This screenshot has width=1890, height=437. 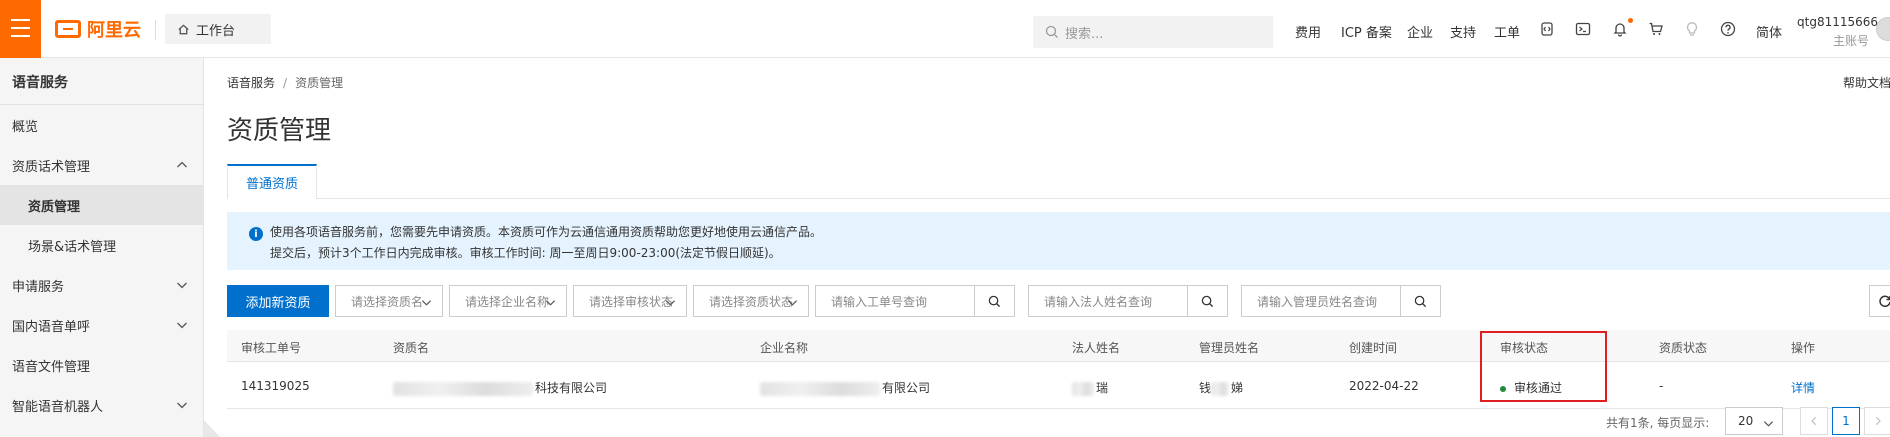 What do you see at coordinates (1096, 348) in the screenshot?
I see `column-header: 法人姓名` at bounding box center [1096, 348].